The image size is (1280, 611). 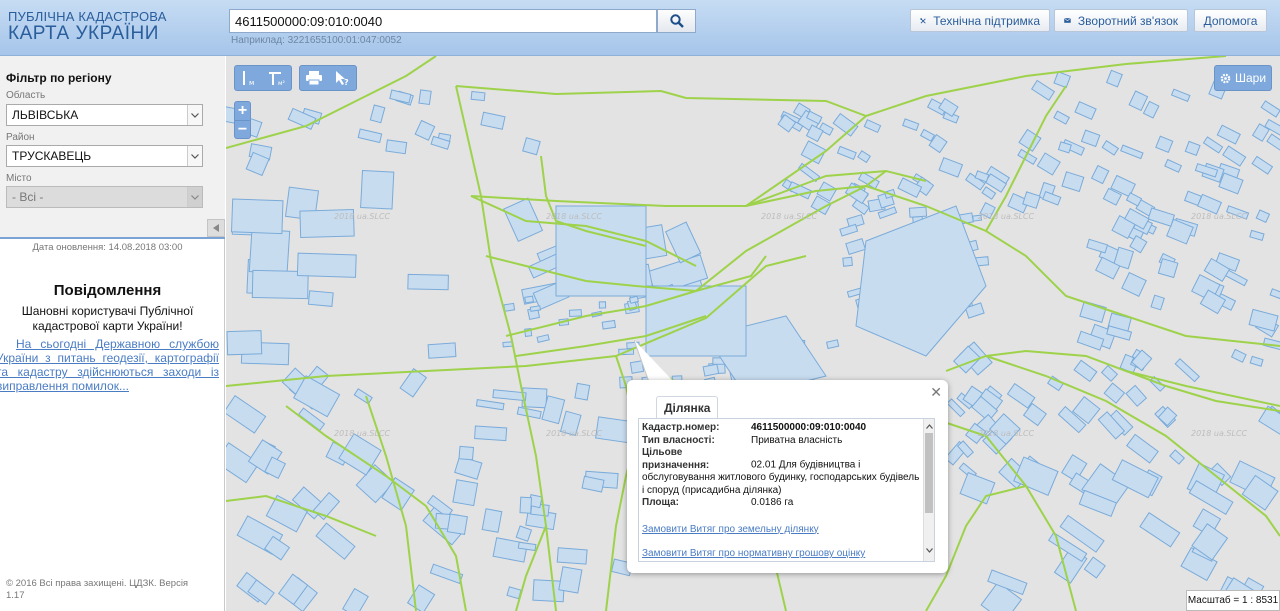 What do you see at coordinates (277, 78) in the screenshot?
I see `measure-area-button: м²` at bounding box center [277, 78].